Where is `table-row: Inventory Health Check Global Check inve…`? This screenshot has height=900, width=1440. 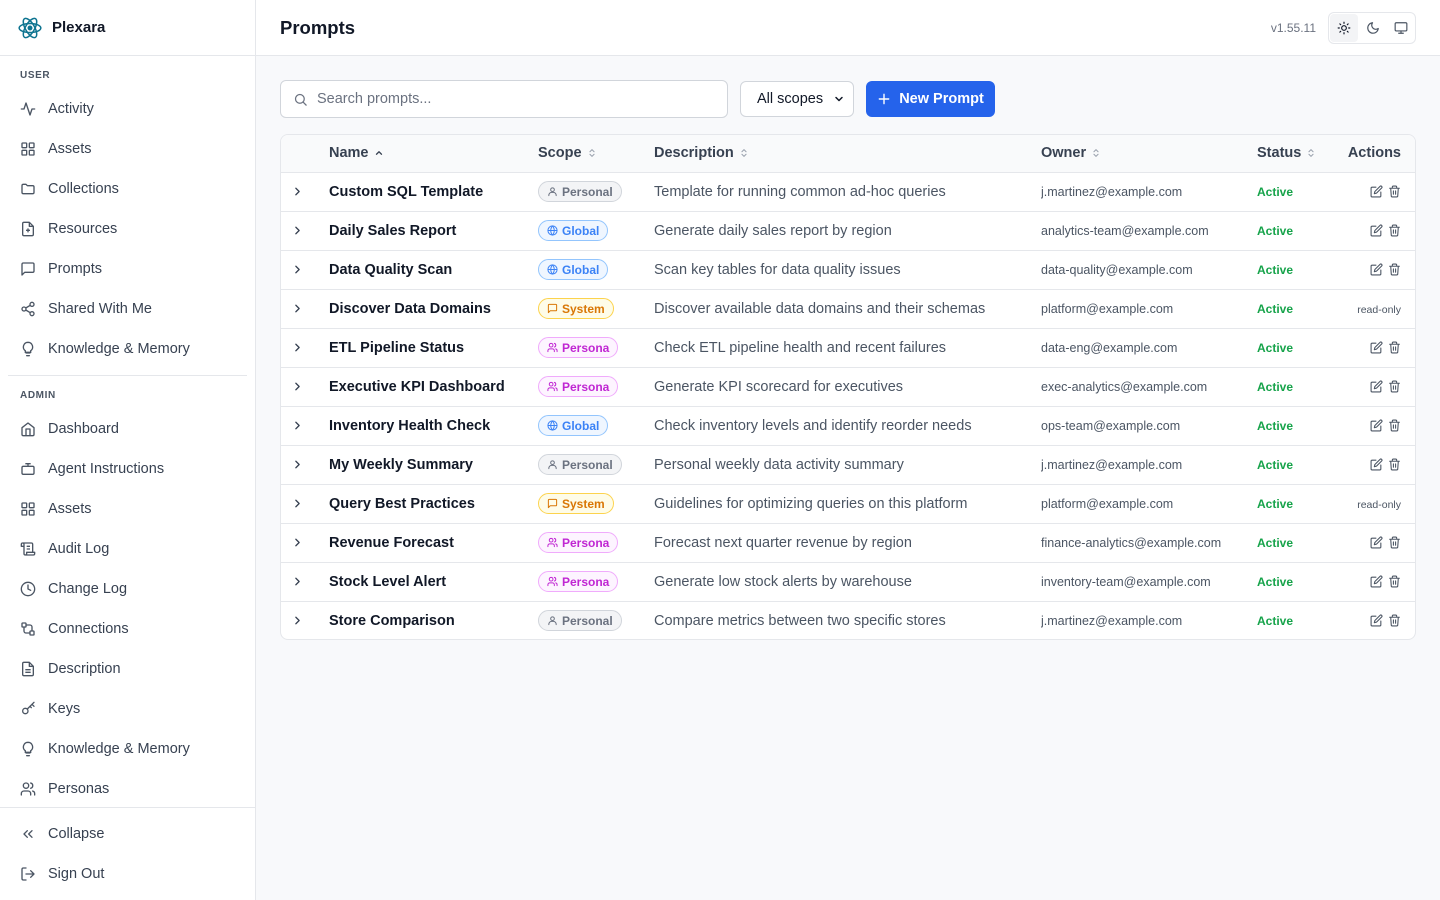 table-row: Inventory Health Check Global Check inve… is located at coordinates (848, 425).